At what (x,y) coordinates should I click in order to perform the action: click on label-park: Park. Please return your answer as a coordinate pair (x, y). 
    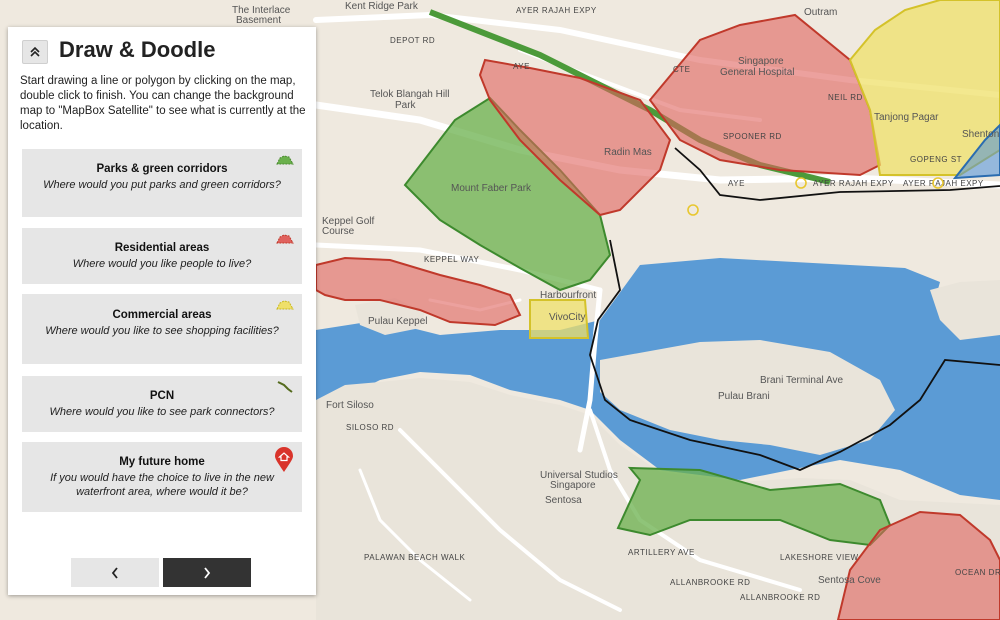
    Looking at the image, I should click on (406, 105).